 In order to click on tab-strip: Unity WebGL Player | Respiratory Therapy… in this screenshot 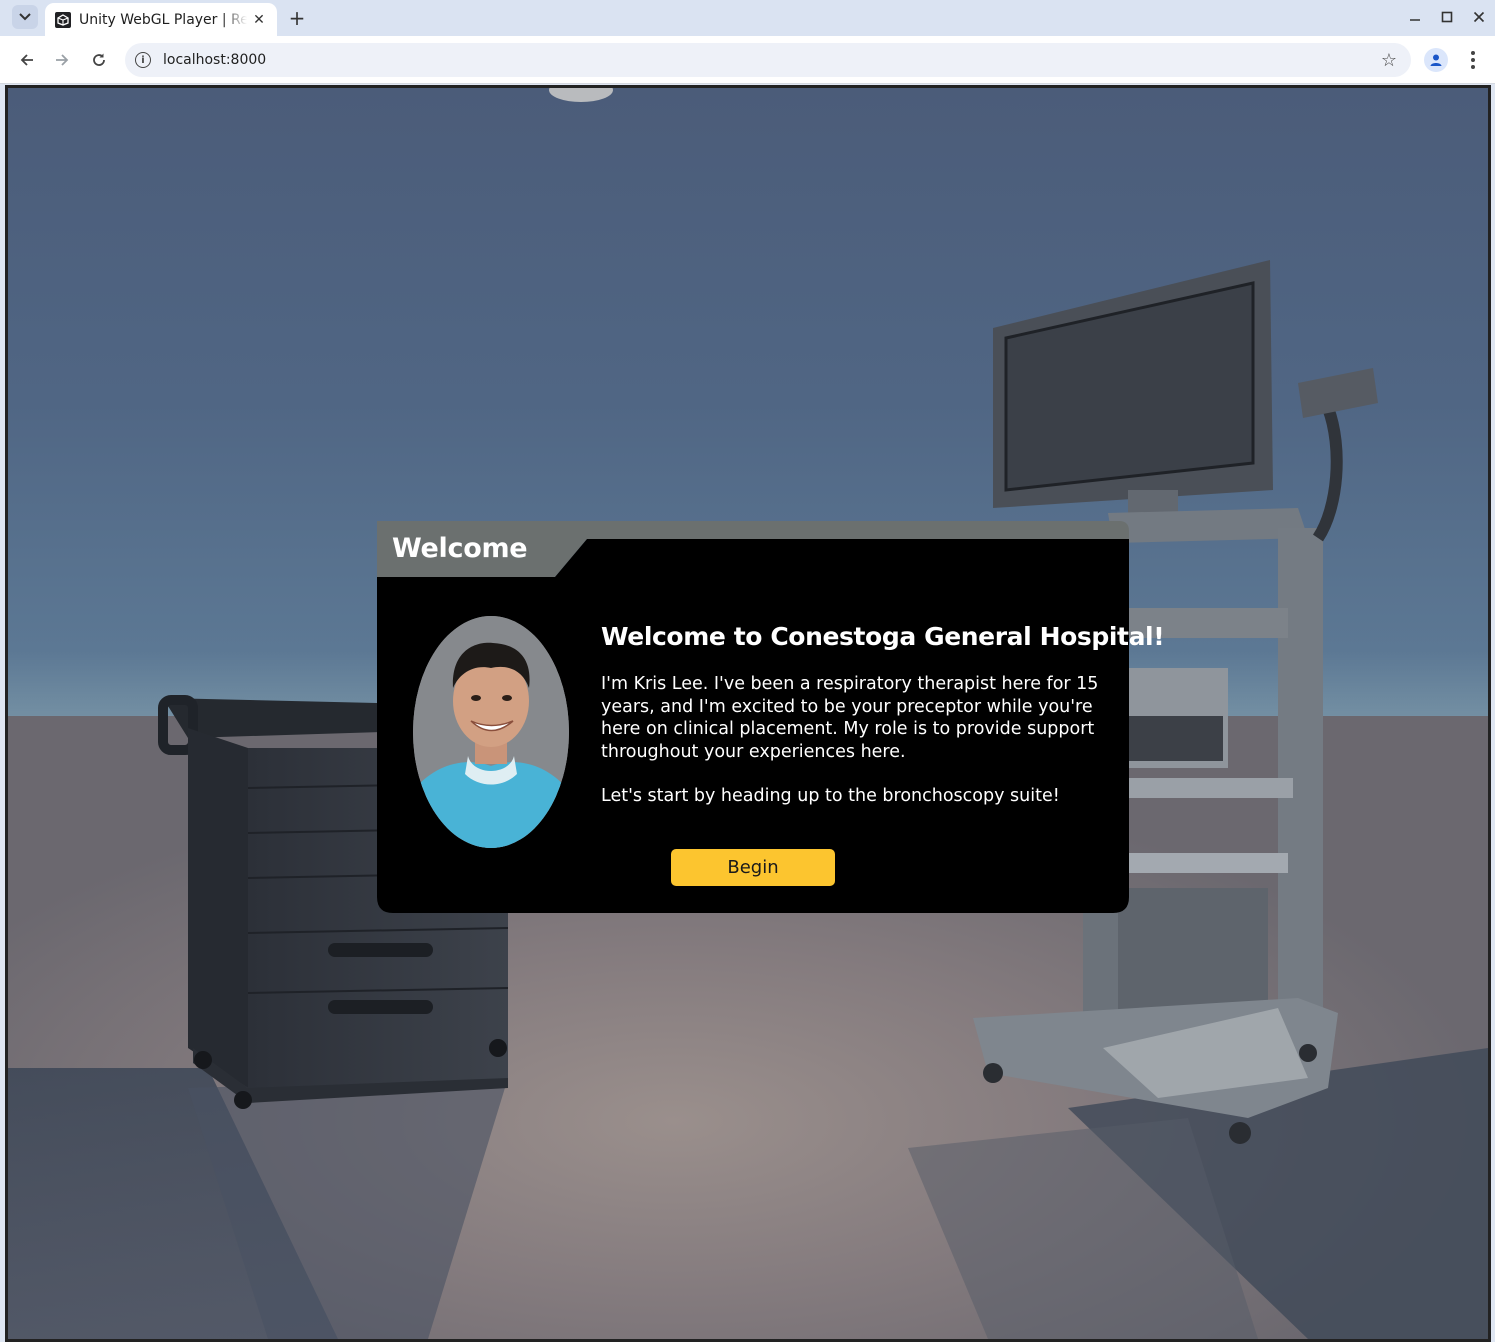, I will do `click(747, 18)`.